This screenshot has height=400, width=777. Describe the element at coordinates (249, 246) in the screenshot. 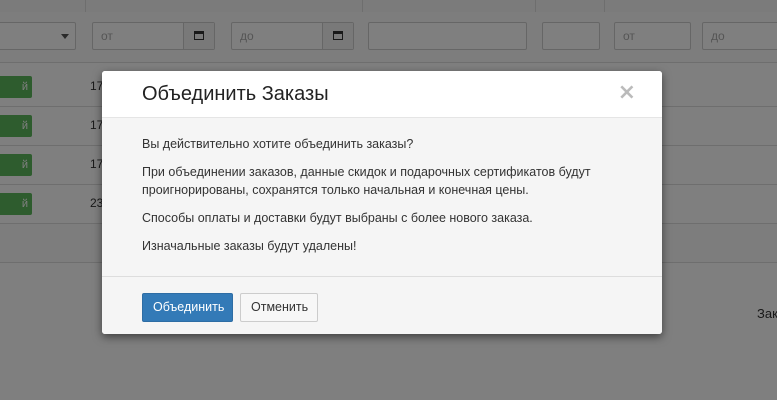

I see `deletion-warning: Изначальные заказы будут удалены!` at that location.